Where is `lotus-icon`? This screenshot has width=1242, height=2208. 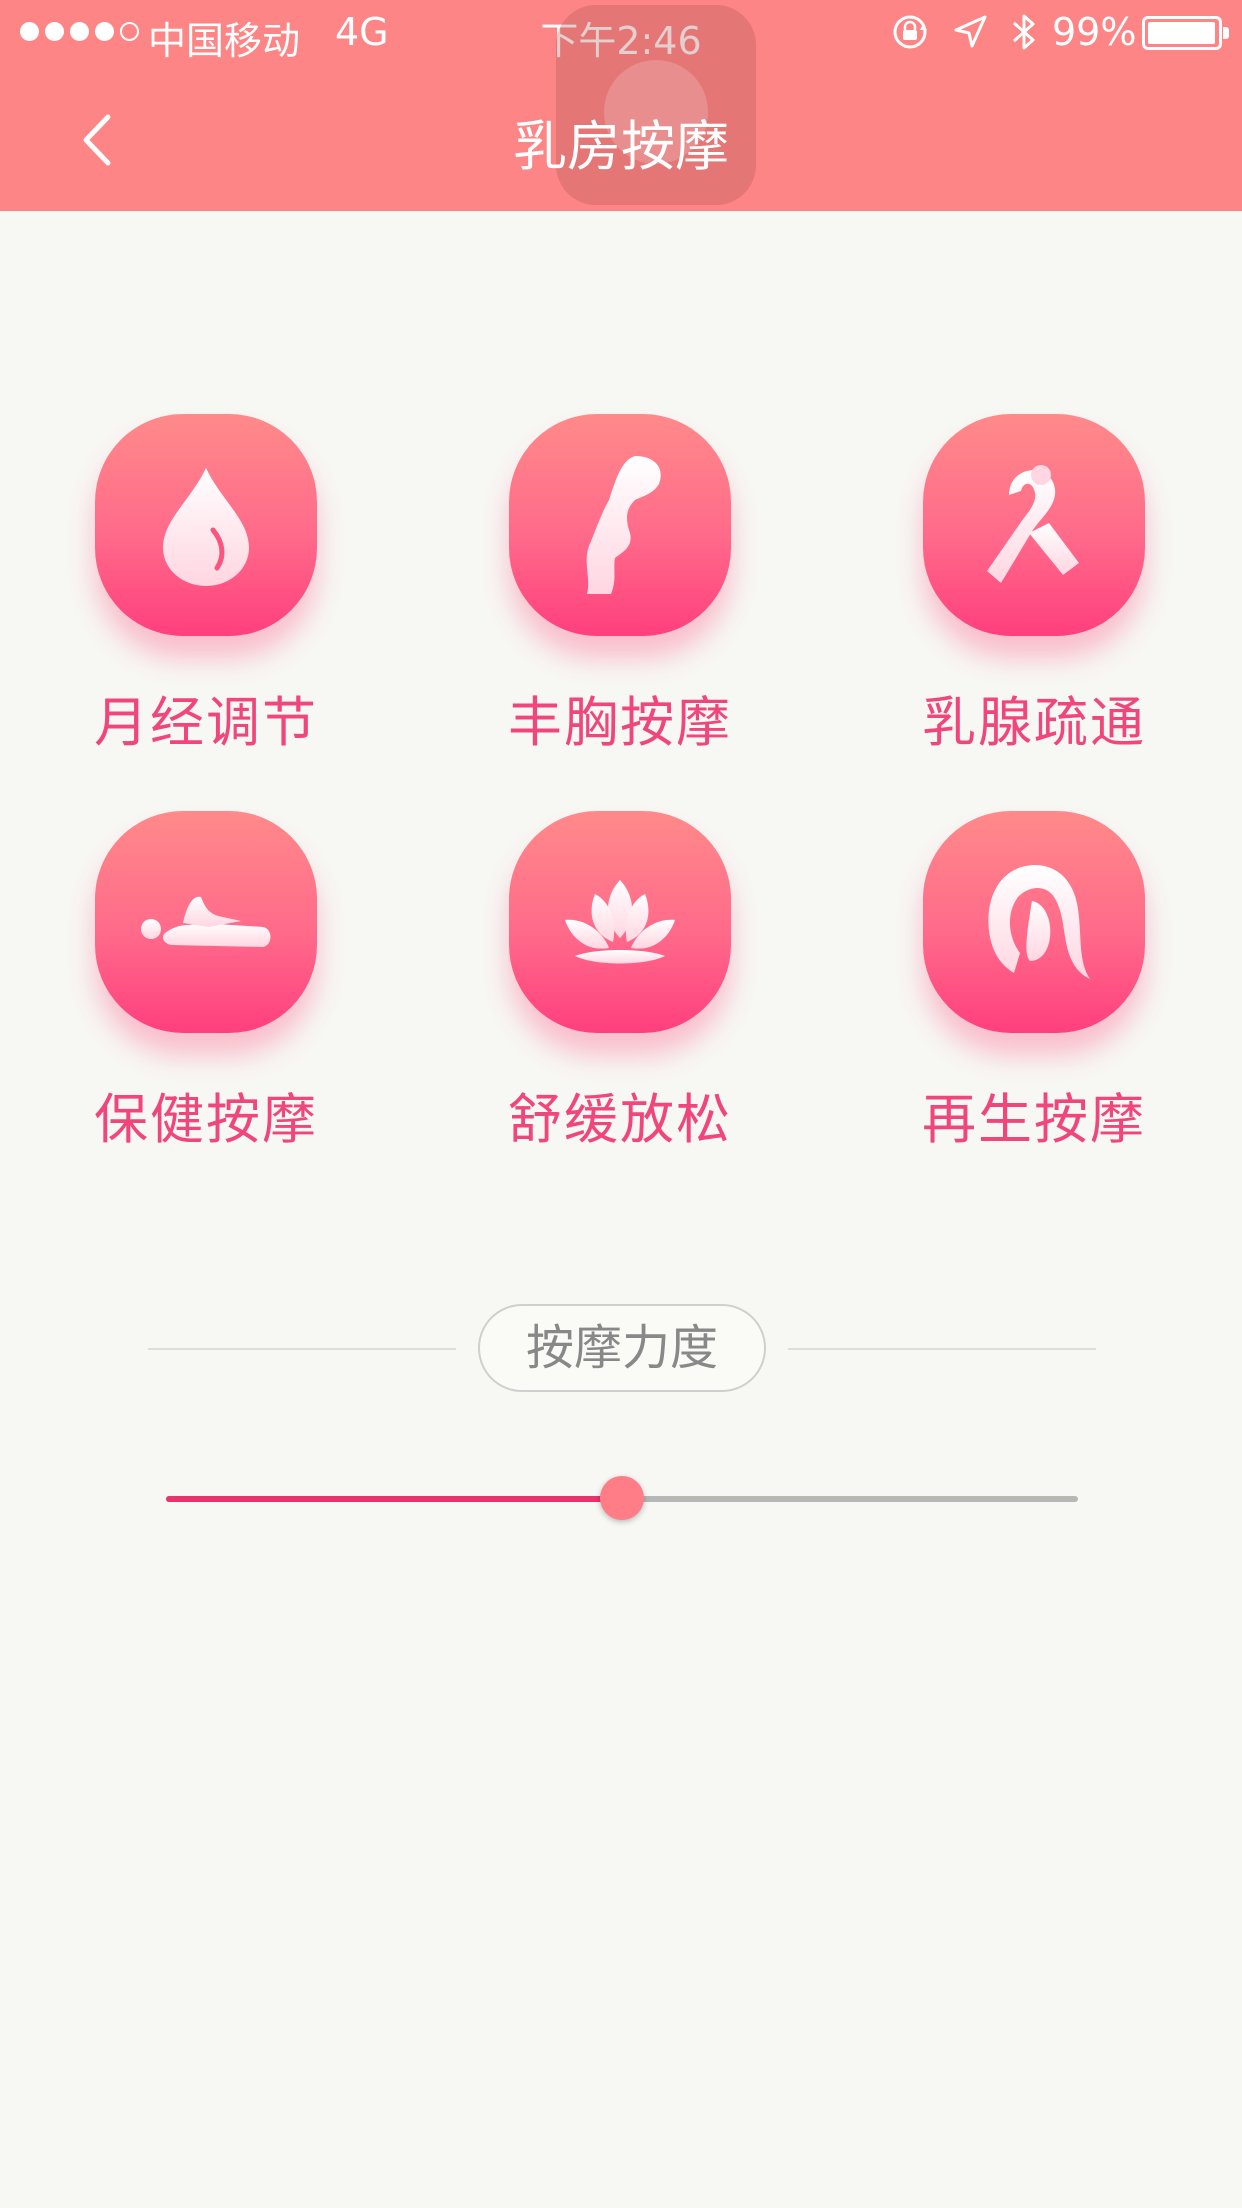
lotus-icon is located at coordinates (620, 922).